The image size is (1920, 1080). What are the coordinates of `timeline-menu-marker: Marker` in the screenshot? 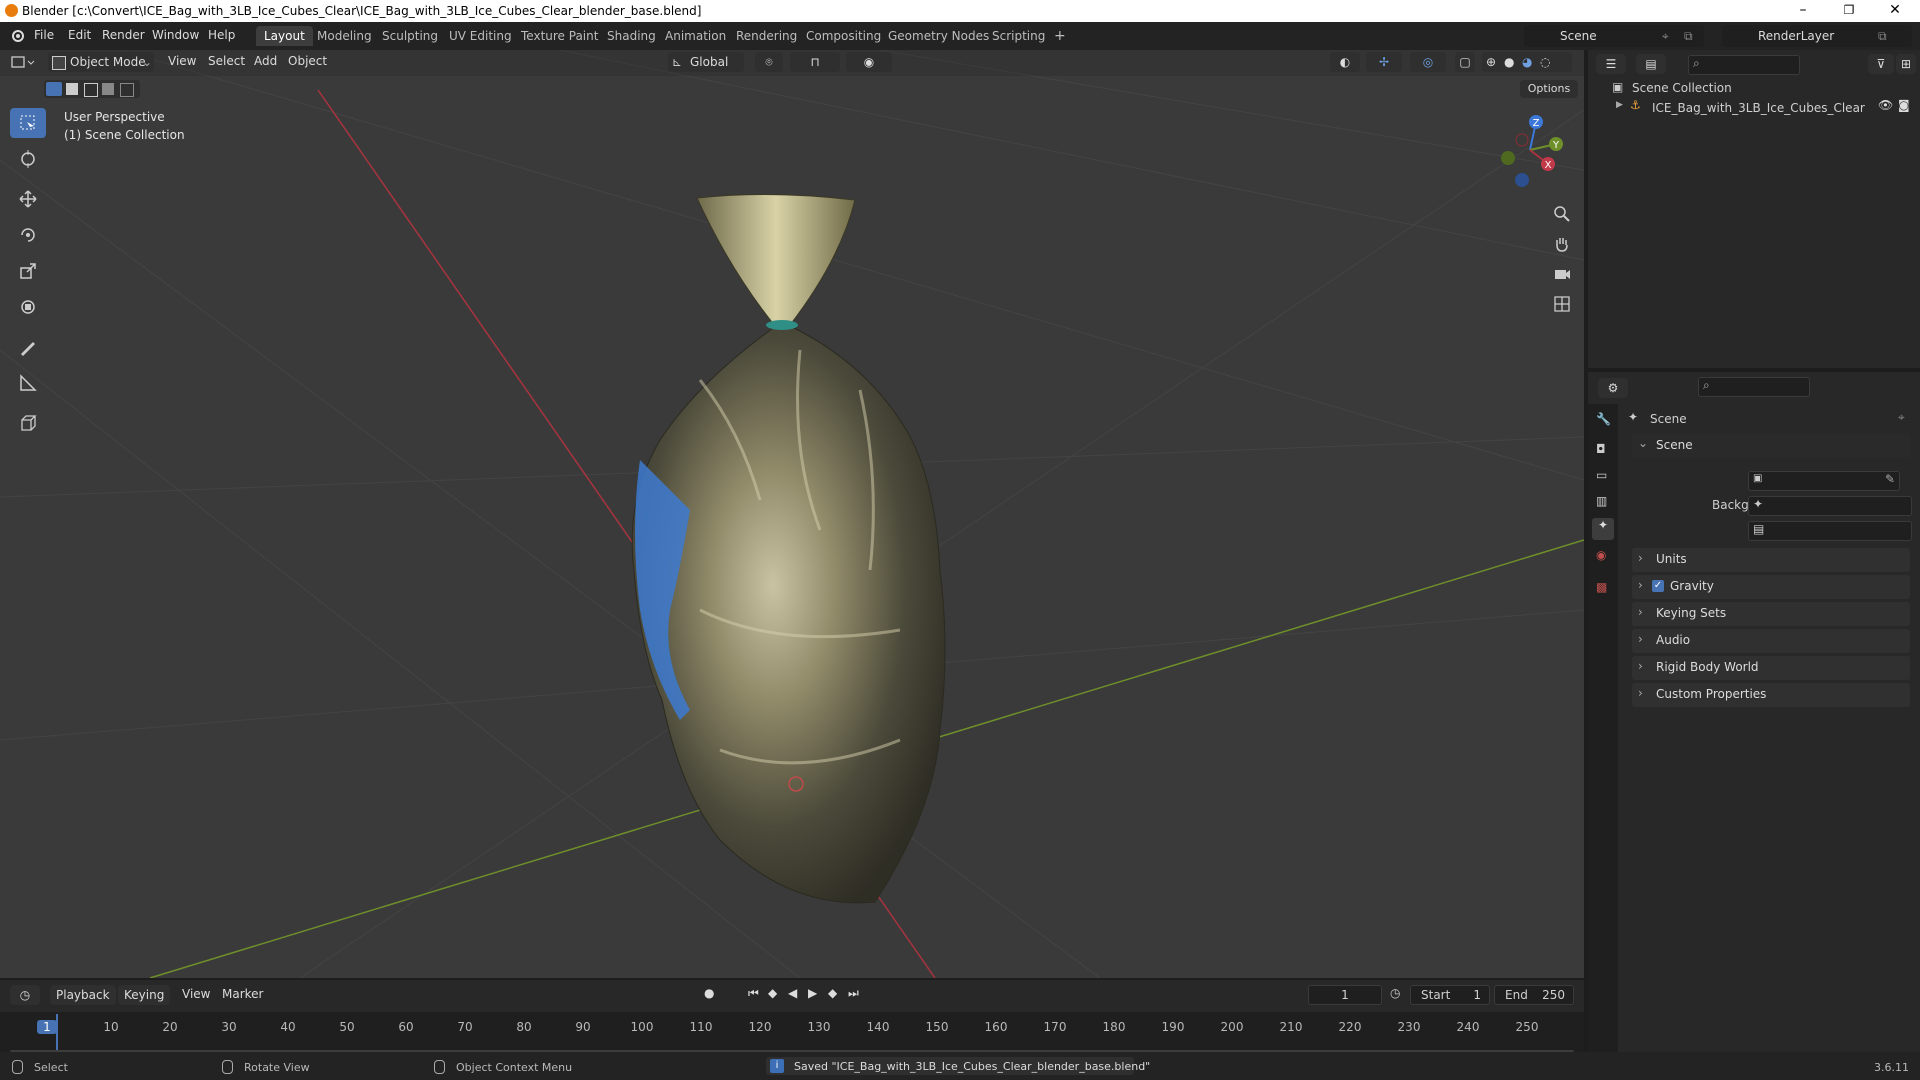 It's located at (242, 994).